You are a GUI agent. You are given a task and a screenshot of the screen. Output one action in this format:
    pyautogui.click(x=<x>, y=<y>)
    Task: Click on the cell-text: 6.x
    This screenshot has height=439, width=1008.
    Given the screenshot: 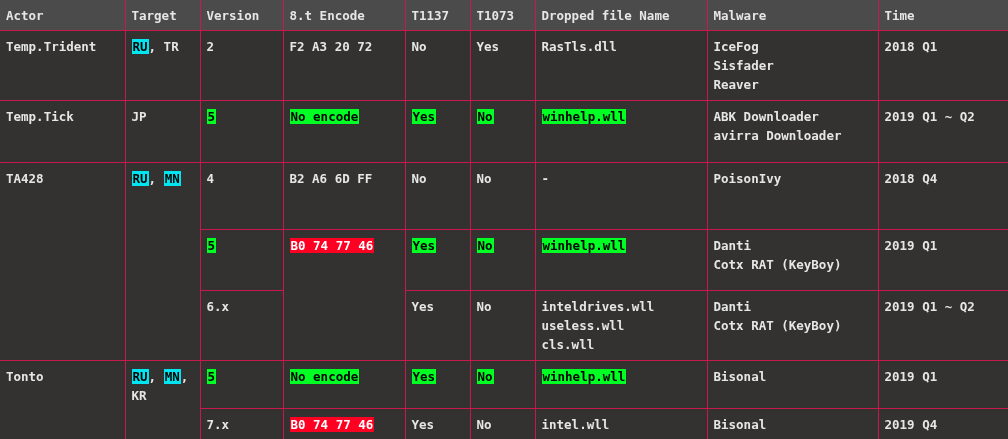 What is the action you would take?
    pyautogui.click(x=218, y=306)
    